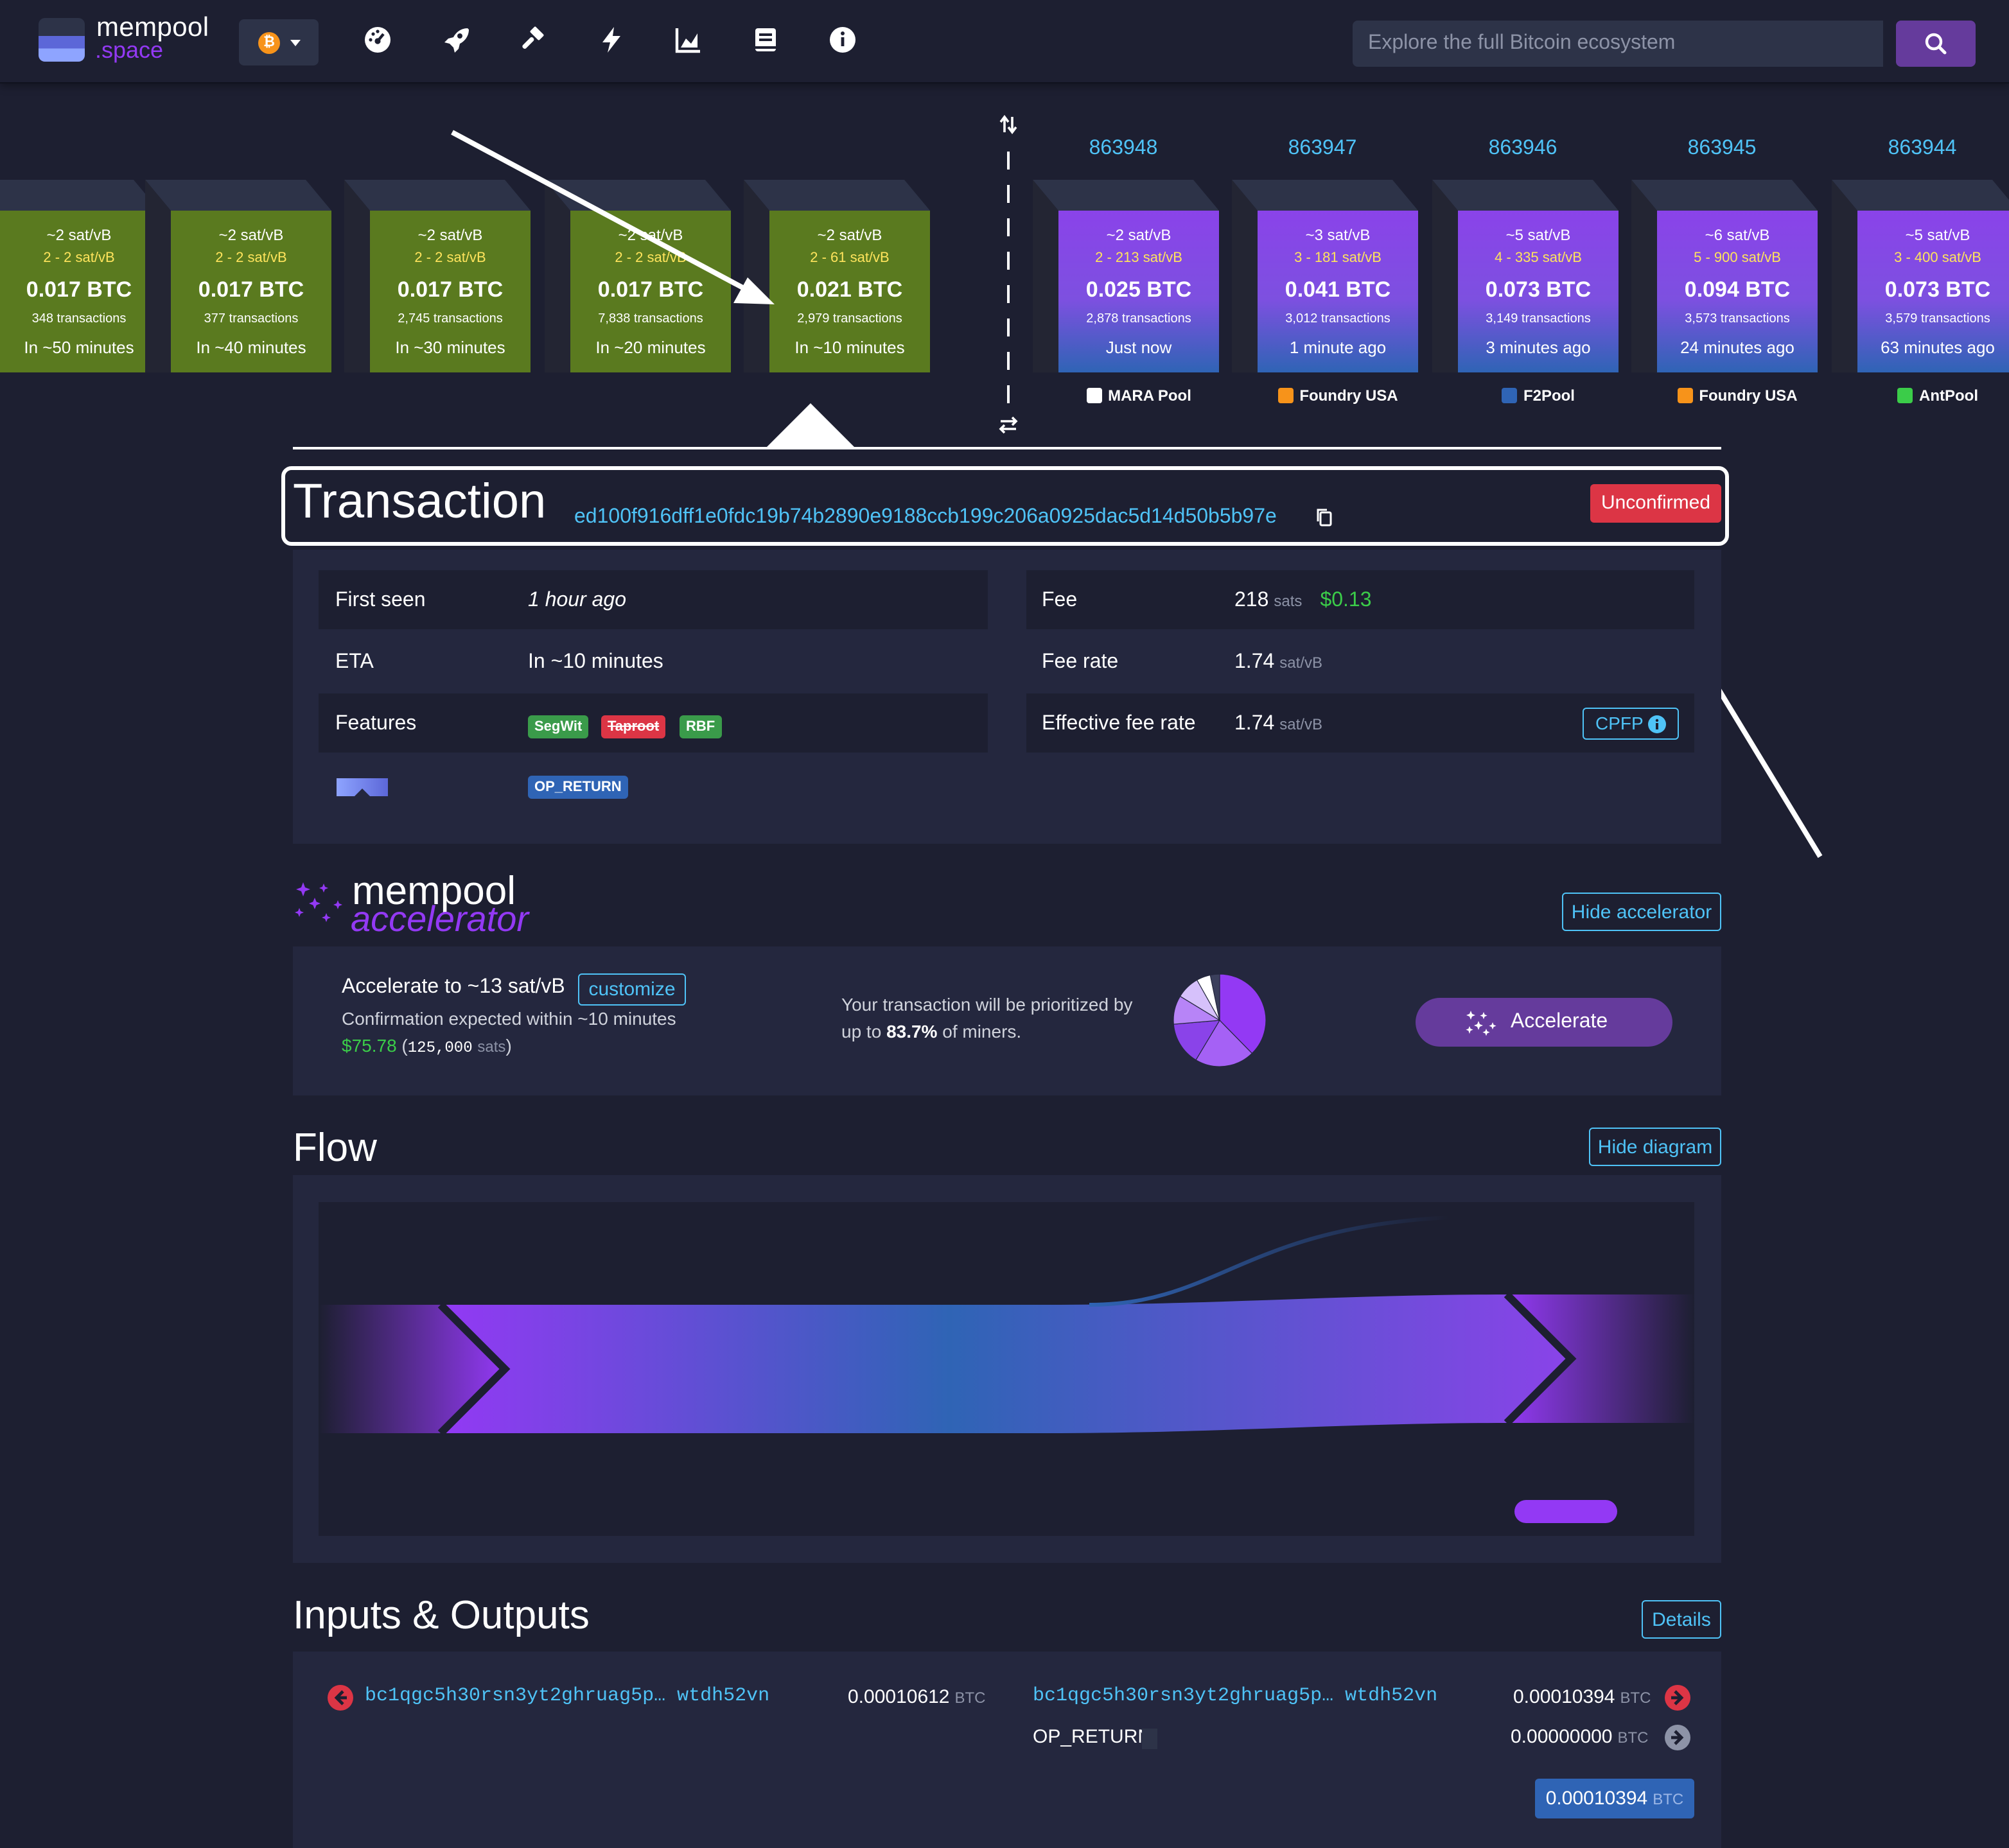 This screenshot has width=2009, height=1848. Describe the element at coordinates (509, 1018) in the screenshot. I see `confirmation-text: Confirmation expected within ~10 minutes` at that location.